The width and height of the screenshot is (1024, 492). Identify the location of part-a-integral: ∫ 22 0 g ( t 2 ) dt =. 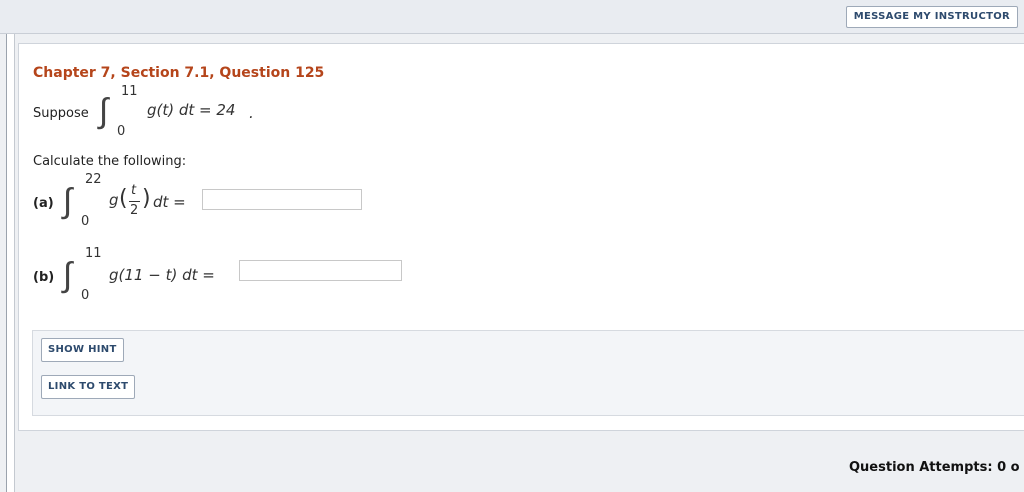
(133, 202).